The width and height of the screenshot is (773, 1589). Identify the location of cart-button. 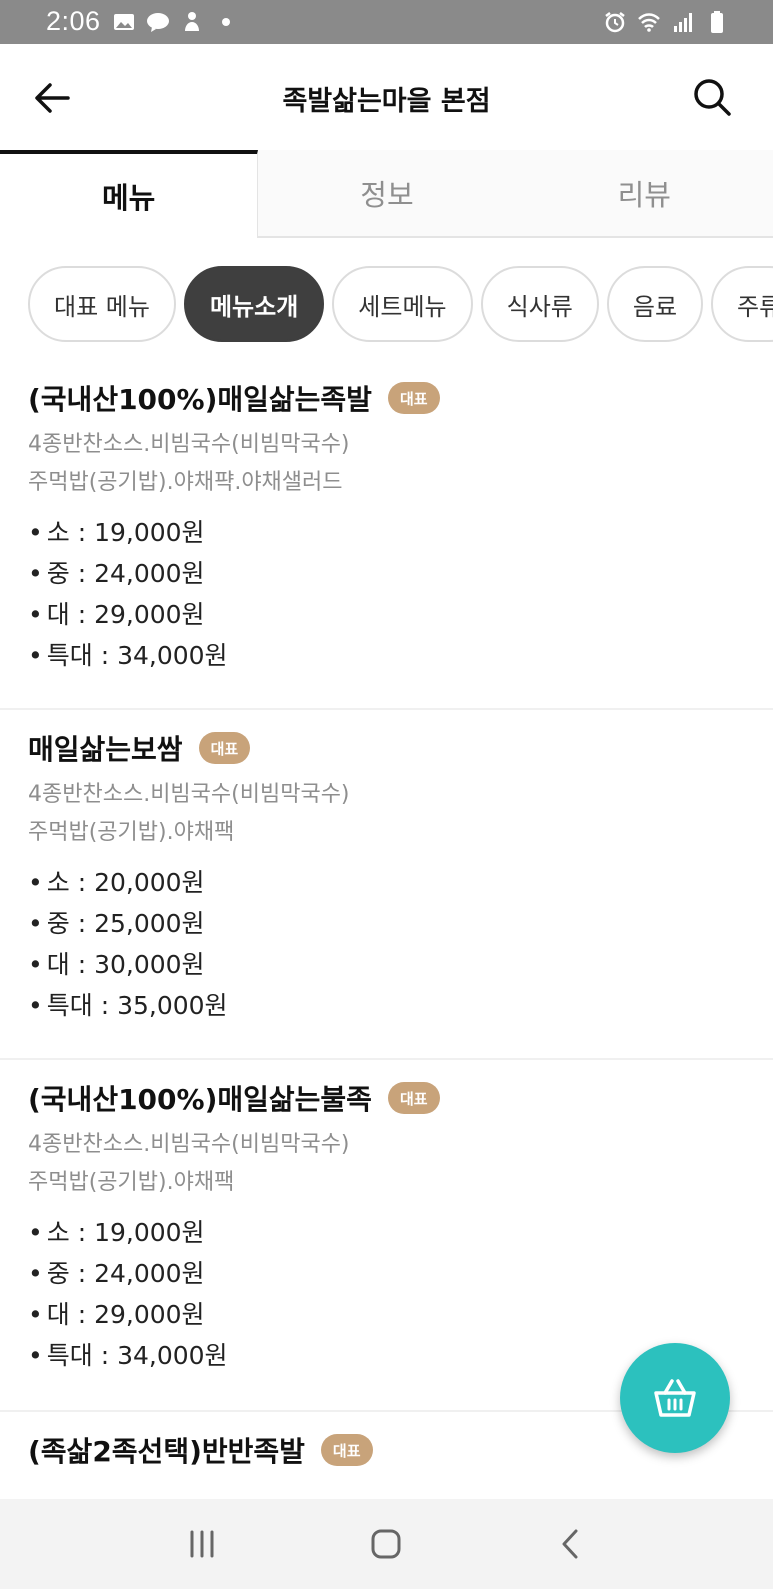
(675, 1398).